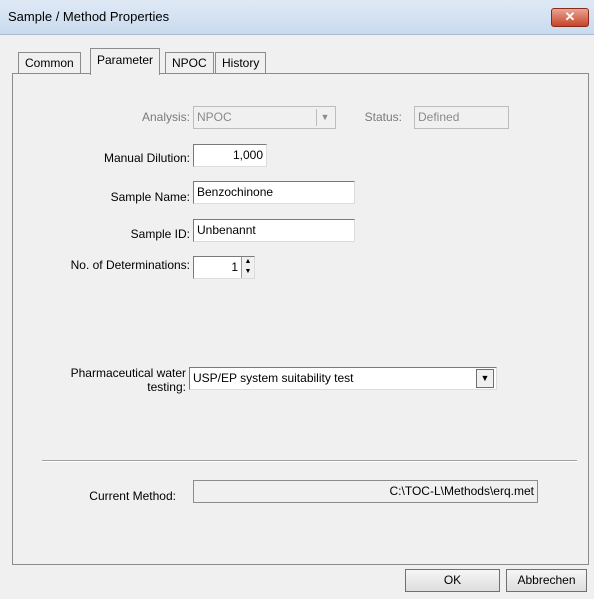  What do you see at coordinates (274, 192) in the screenshot?
I see `sample-name-input: Benzochinone` at bounding box center [274, 192].